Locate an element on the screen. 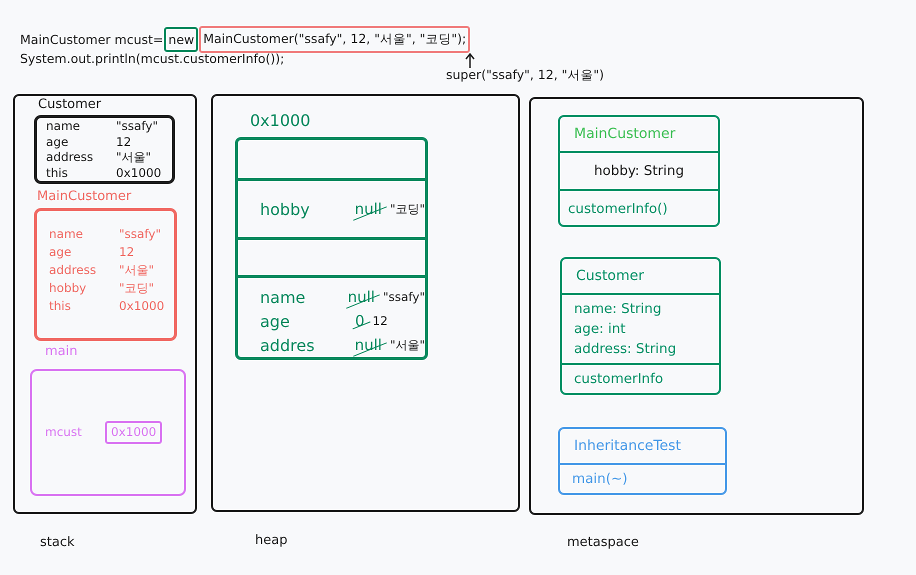 The image size is (916, 575). area-label: heap is located at coordinates (271, 540).